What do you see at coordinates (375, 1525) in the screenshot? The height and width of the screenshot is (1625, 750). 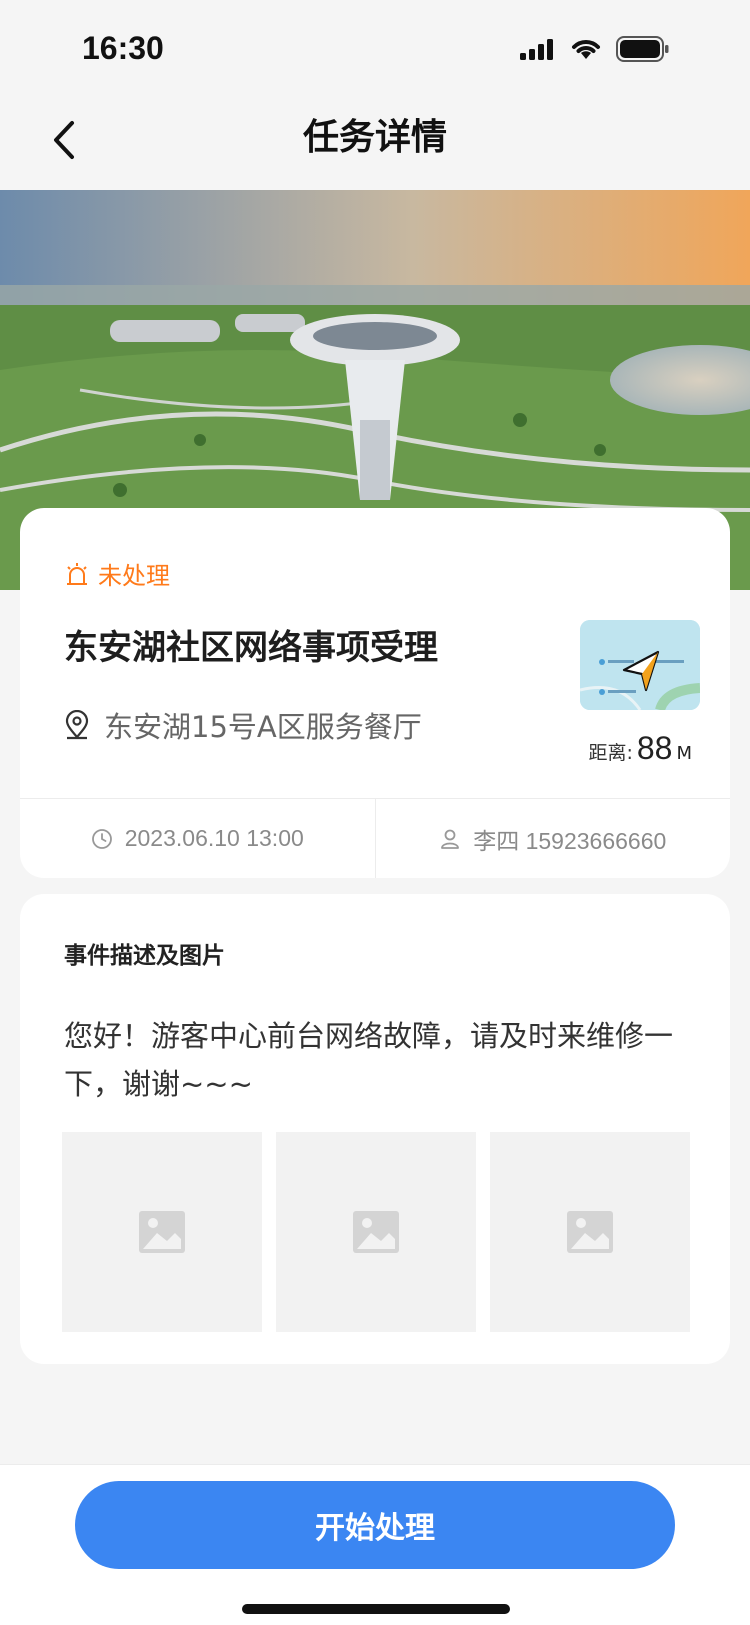 I see `start-processing-button: 开始处理` at bounding box center [375, 1525].